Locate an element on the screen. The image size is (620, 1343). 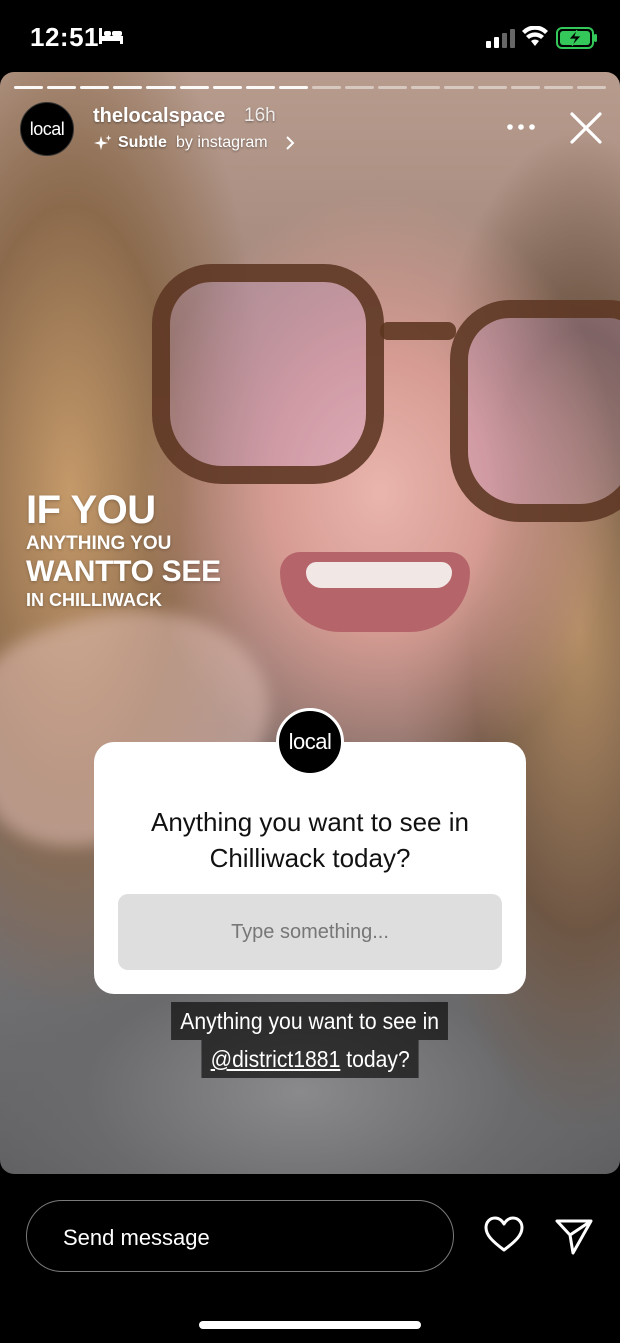
close-icon is located at coordinates (586, 128).